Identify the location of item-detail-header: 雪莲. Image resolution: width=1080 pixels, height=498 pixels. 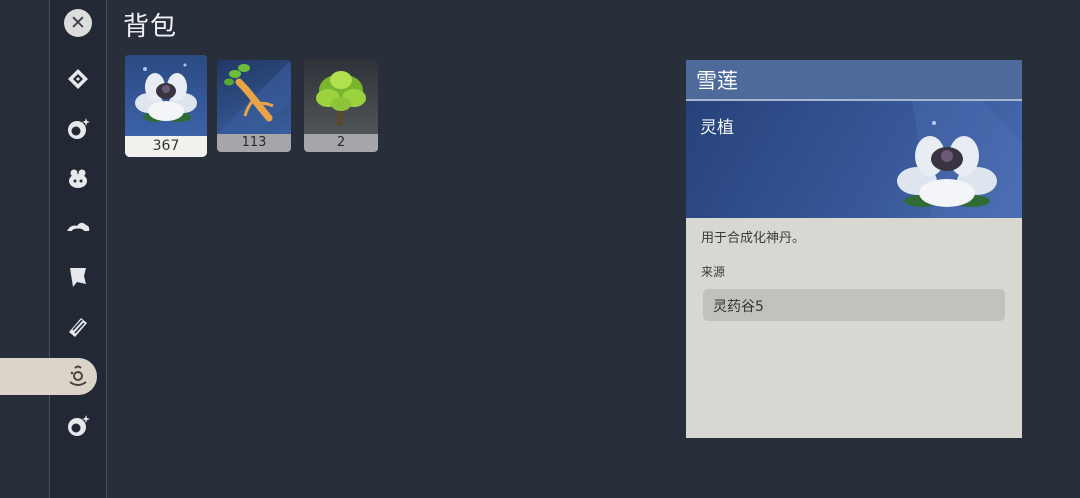
(854, 80).